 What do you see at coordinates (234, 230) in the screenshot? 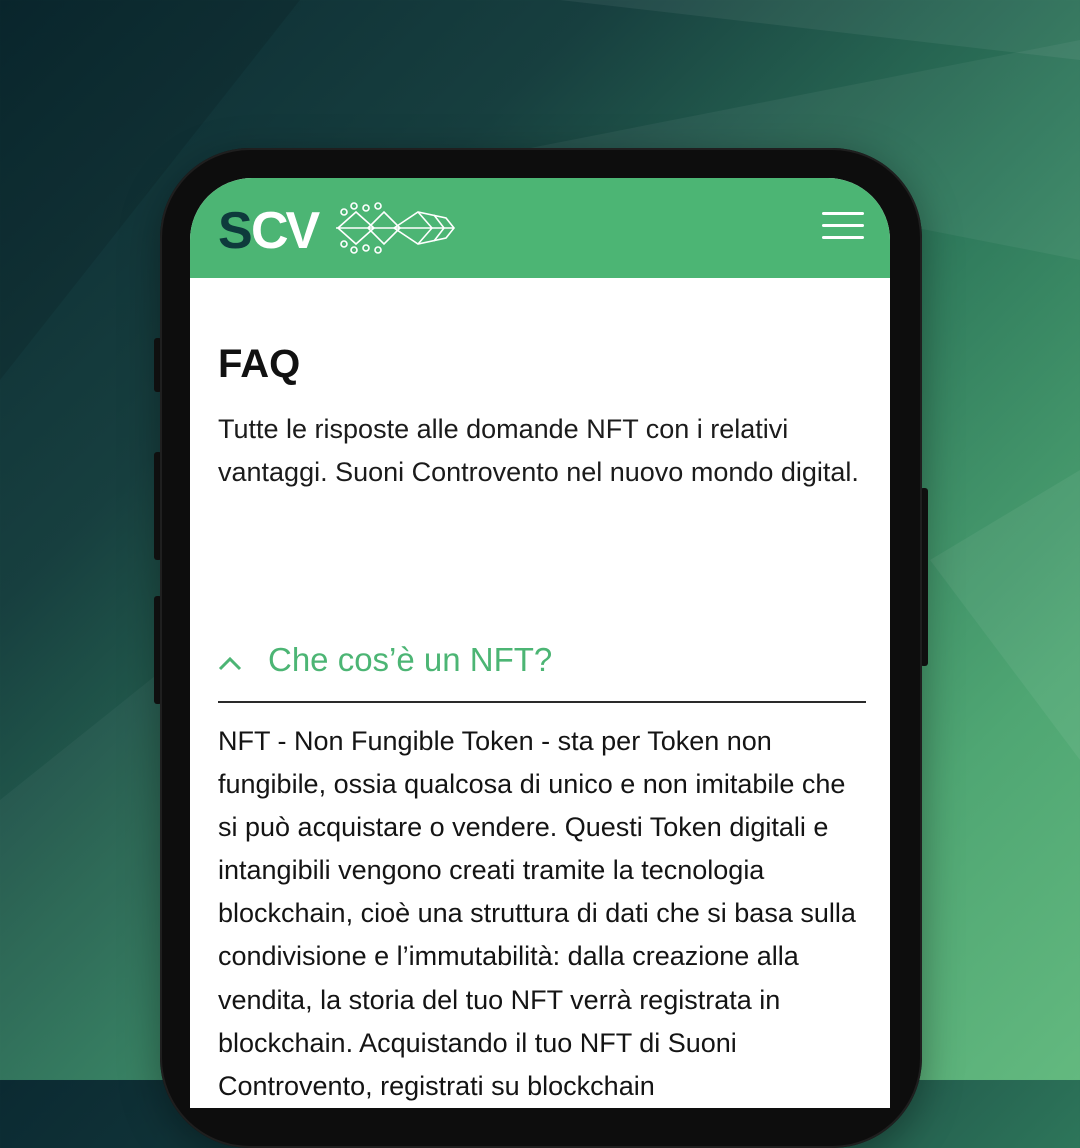
I see `svg-text: S` at bounding box center [234, 230].